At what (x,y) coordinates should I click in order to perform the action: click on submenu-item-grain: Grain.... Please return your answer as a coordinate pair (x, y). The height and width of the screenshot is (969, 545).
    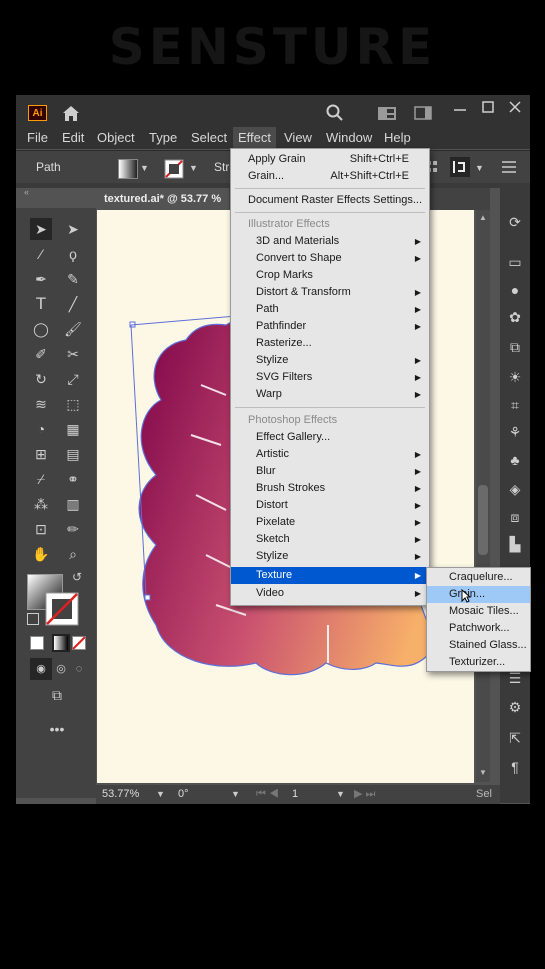
    Looking at the image, I should click on (478, 594).